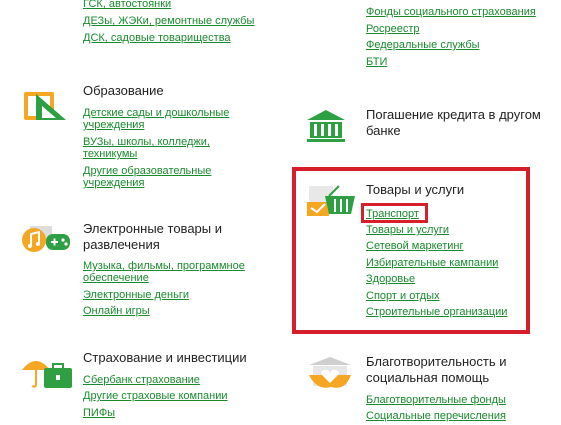 This screenshot has width=561, height=425. What do you see at coordinates (155, 396) in the screenshot?
I see `link-other-insurance: Другие страховые компании` at bounding box center [155, 396].